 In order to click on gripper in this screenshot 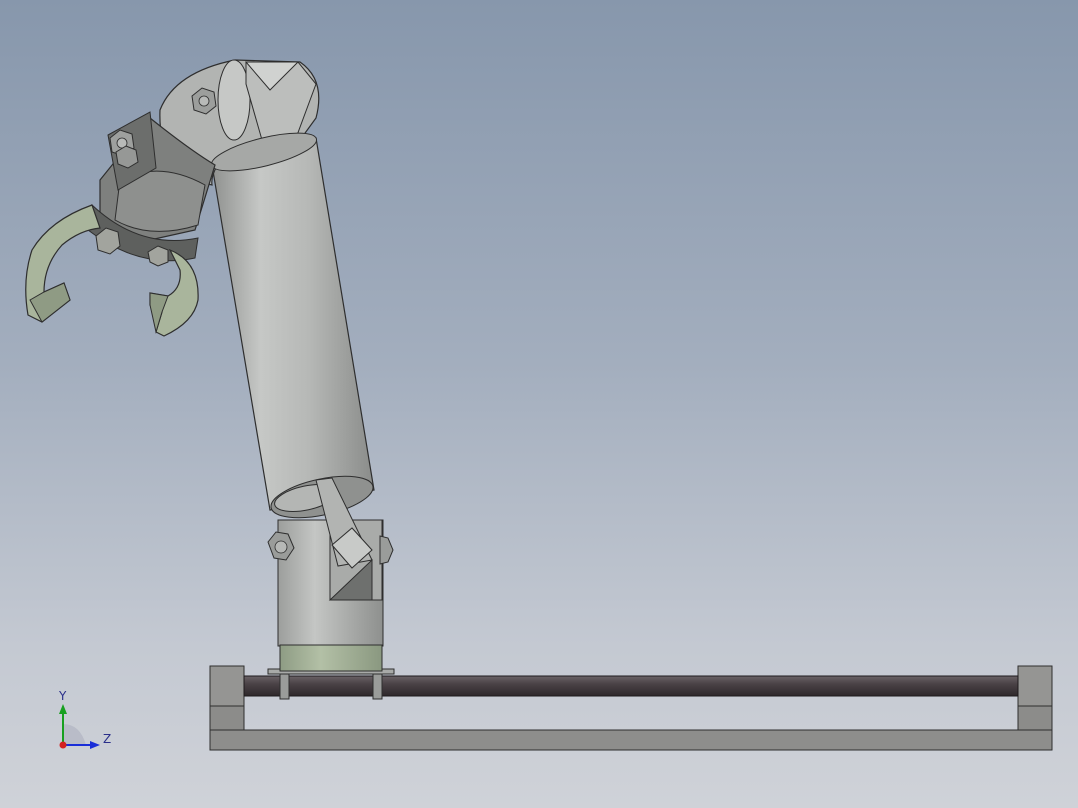, I will do `click(120, 224)`.